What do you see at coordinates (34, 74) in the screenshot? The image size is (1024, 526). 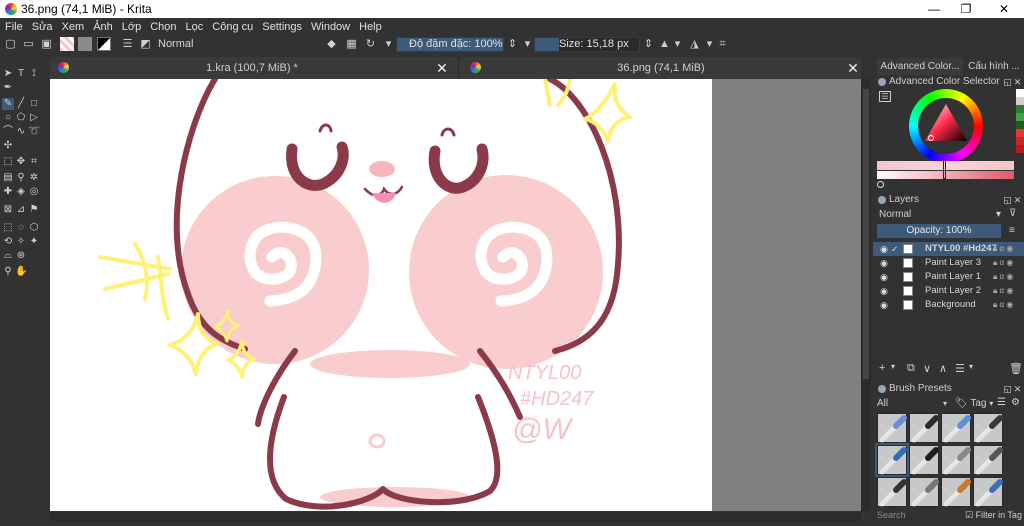 I see `edit-shapes-tool-icon: ⟟` at bounding box center [34, 74].